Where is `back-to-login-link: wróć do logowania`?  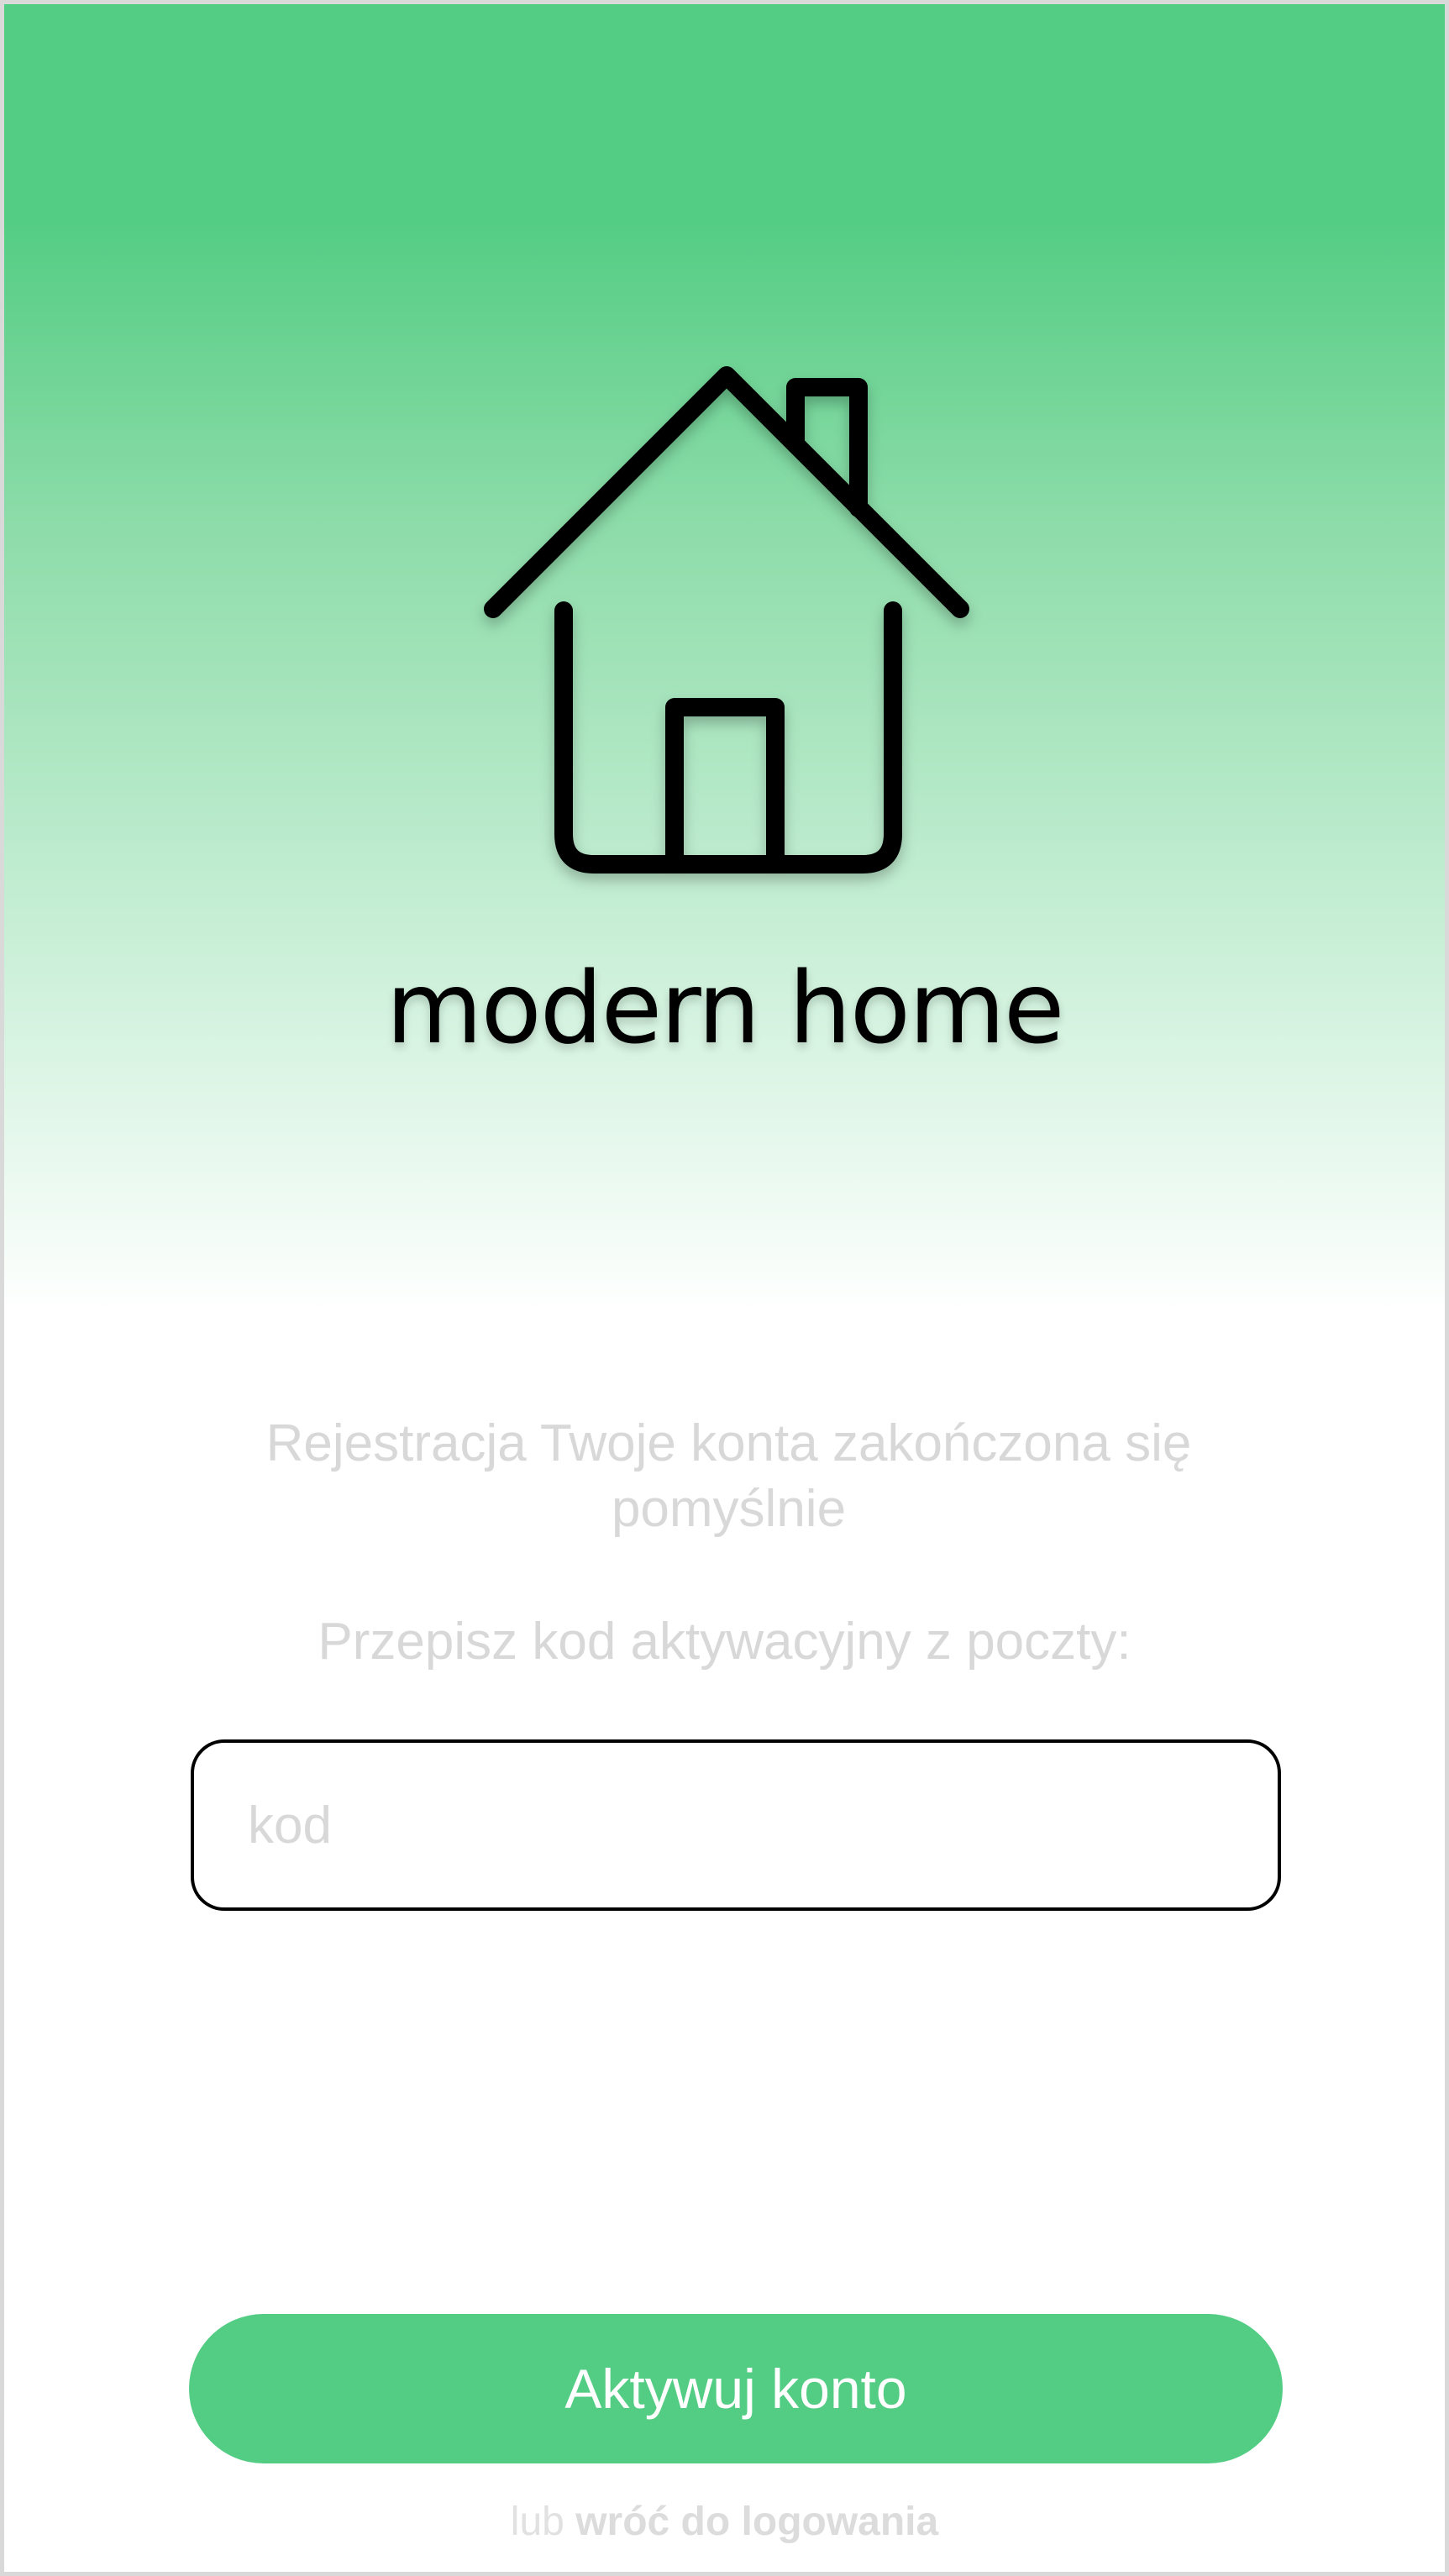 back-to-login-link: wróć do logowania is located at coordinates (756, 2522).